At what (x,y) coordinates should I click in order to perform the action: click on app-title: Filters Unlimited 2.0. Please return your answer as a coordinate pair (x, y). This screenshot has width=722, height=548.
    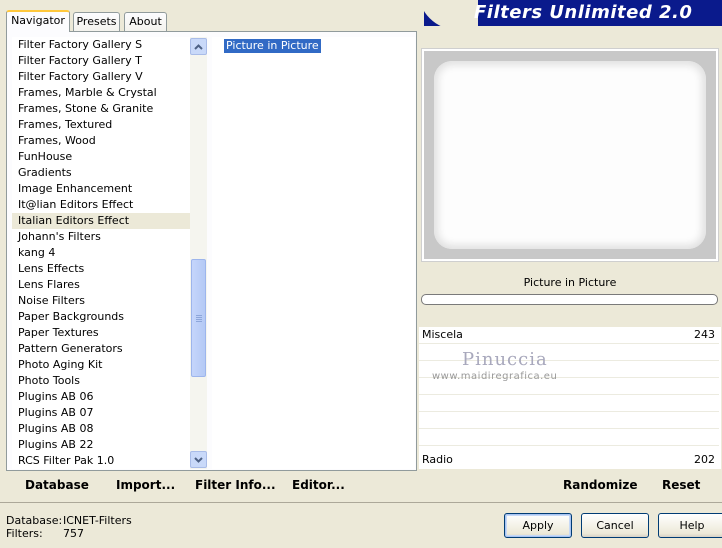
    Looking at the image, I should click on (583, 12).